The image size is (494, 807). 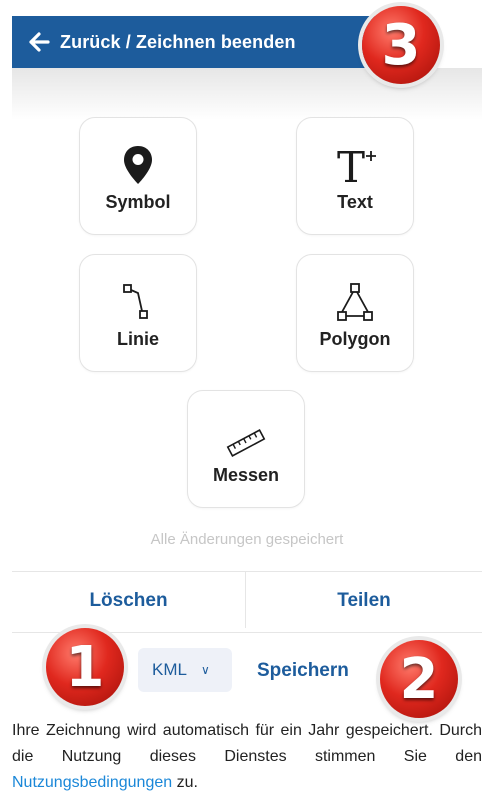 I want to click on tool-polygon-label: Polygon, so click(x=355, y=338).